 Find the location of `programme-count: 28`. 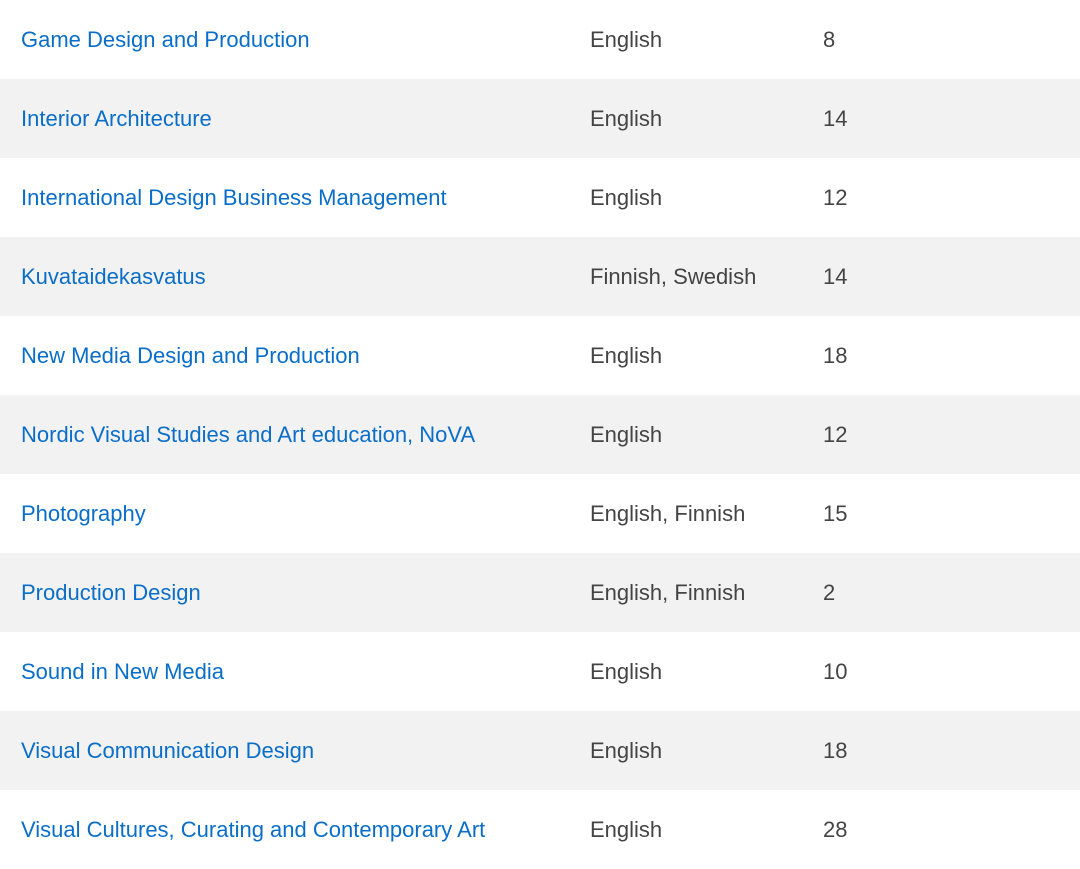

programme-count: 28 is located at coordinates (835, 829).